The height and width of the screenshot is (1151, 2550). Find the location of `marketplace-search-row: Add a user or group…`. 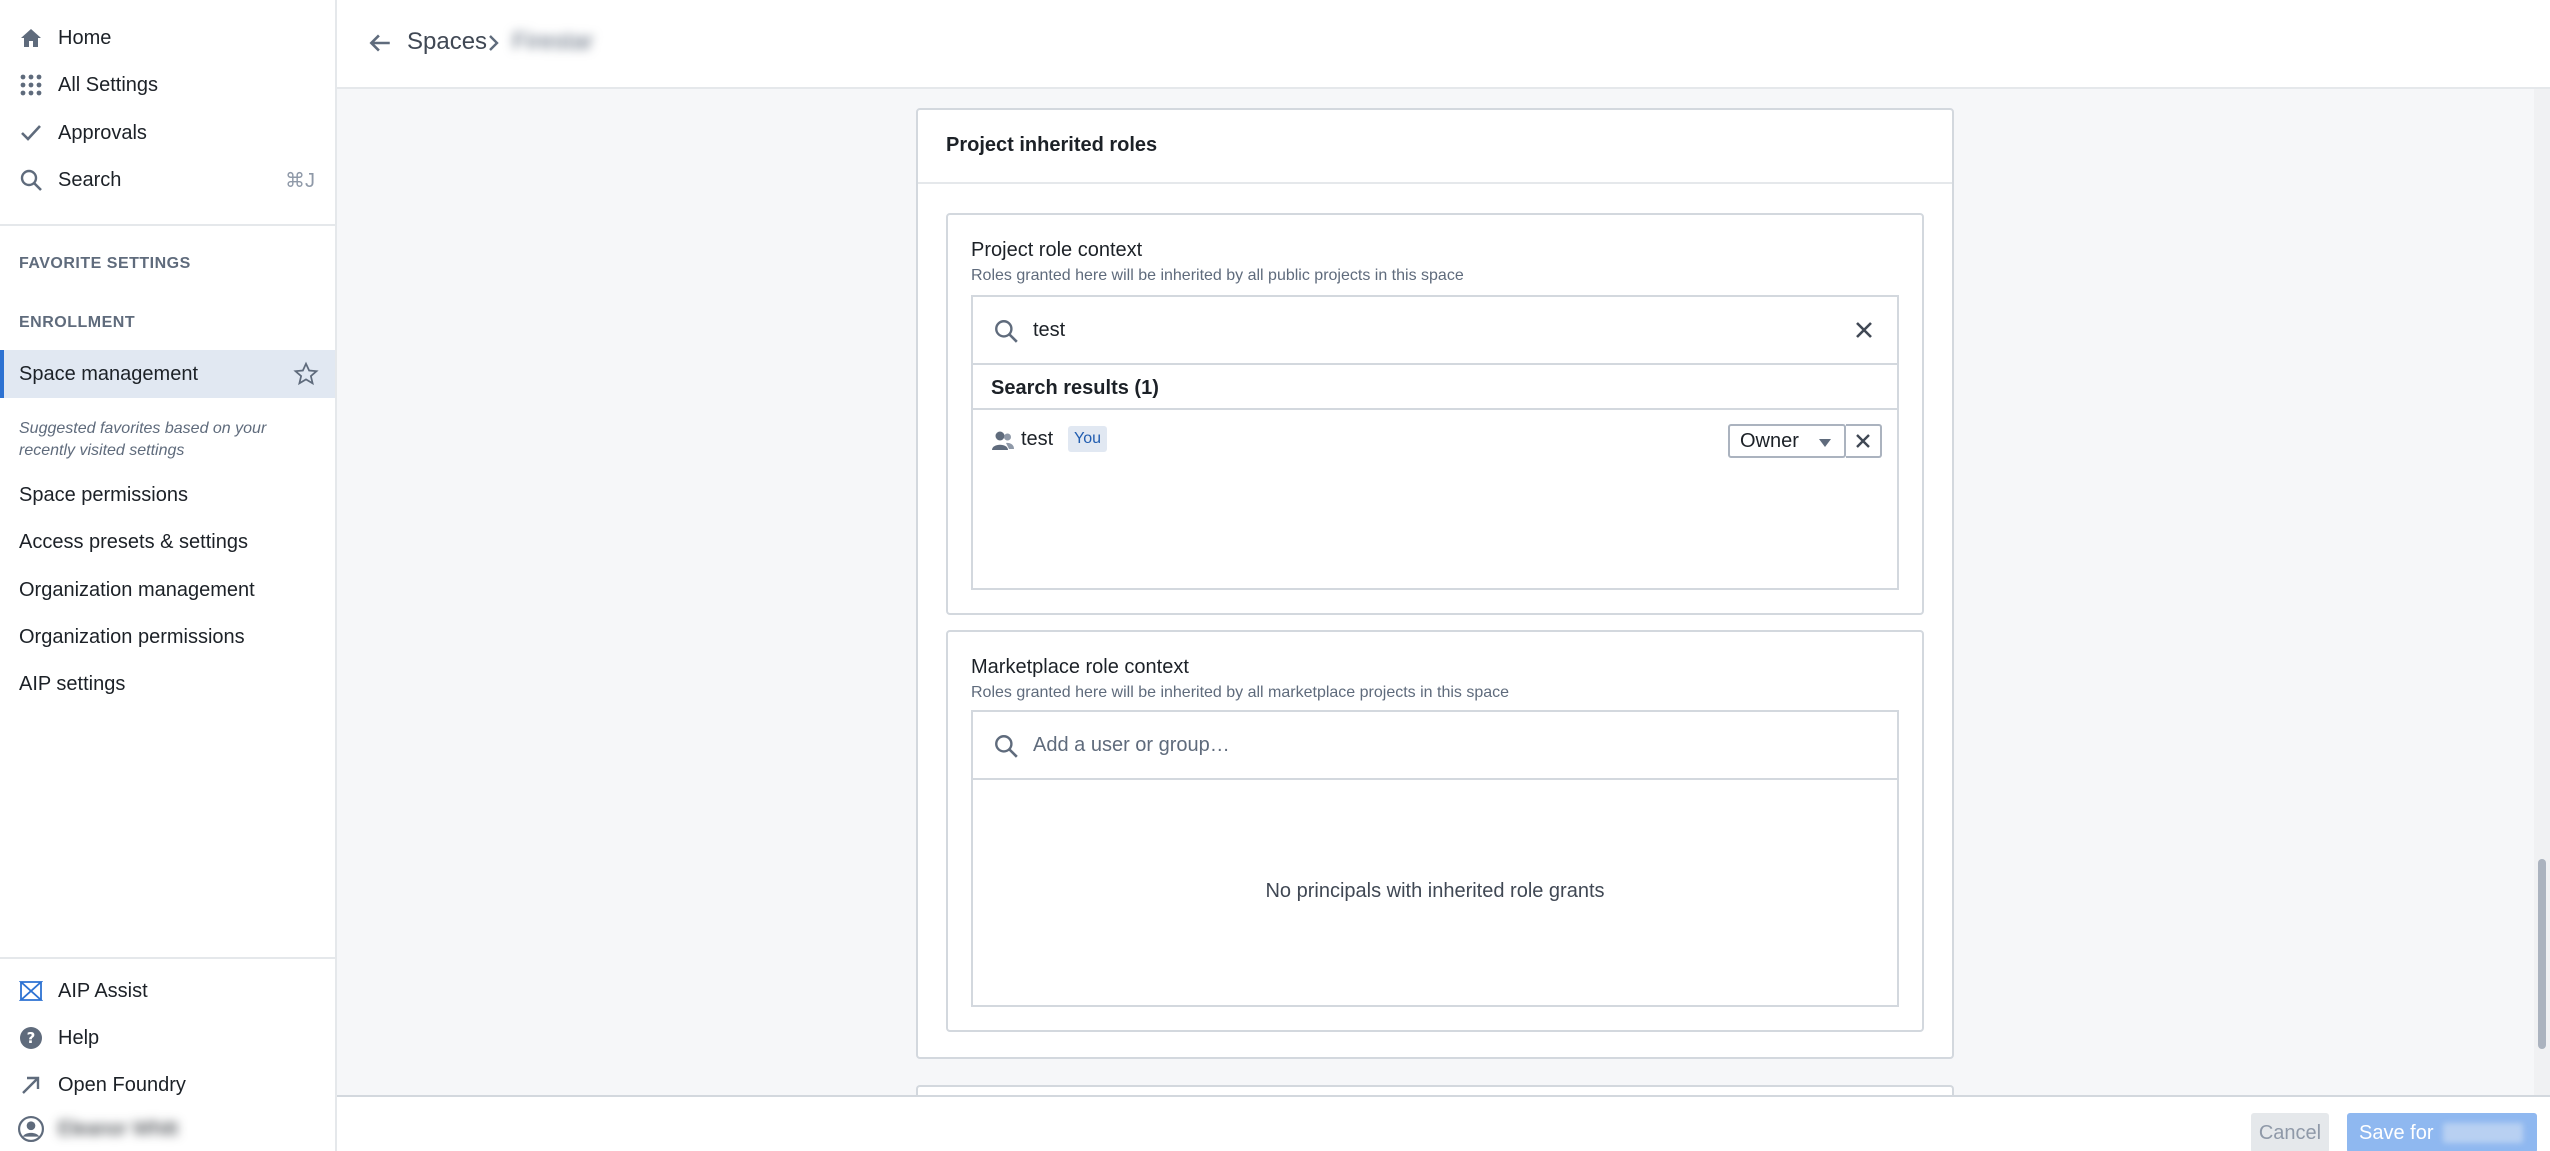

marketplace-search-row: Add a user or group… is located at coordinates (1435, 746).